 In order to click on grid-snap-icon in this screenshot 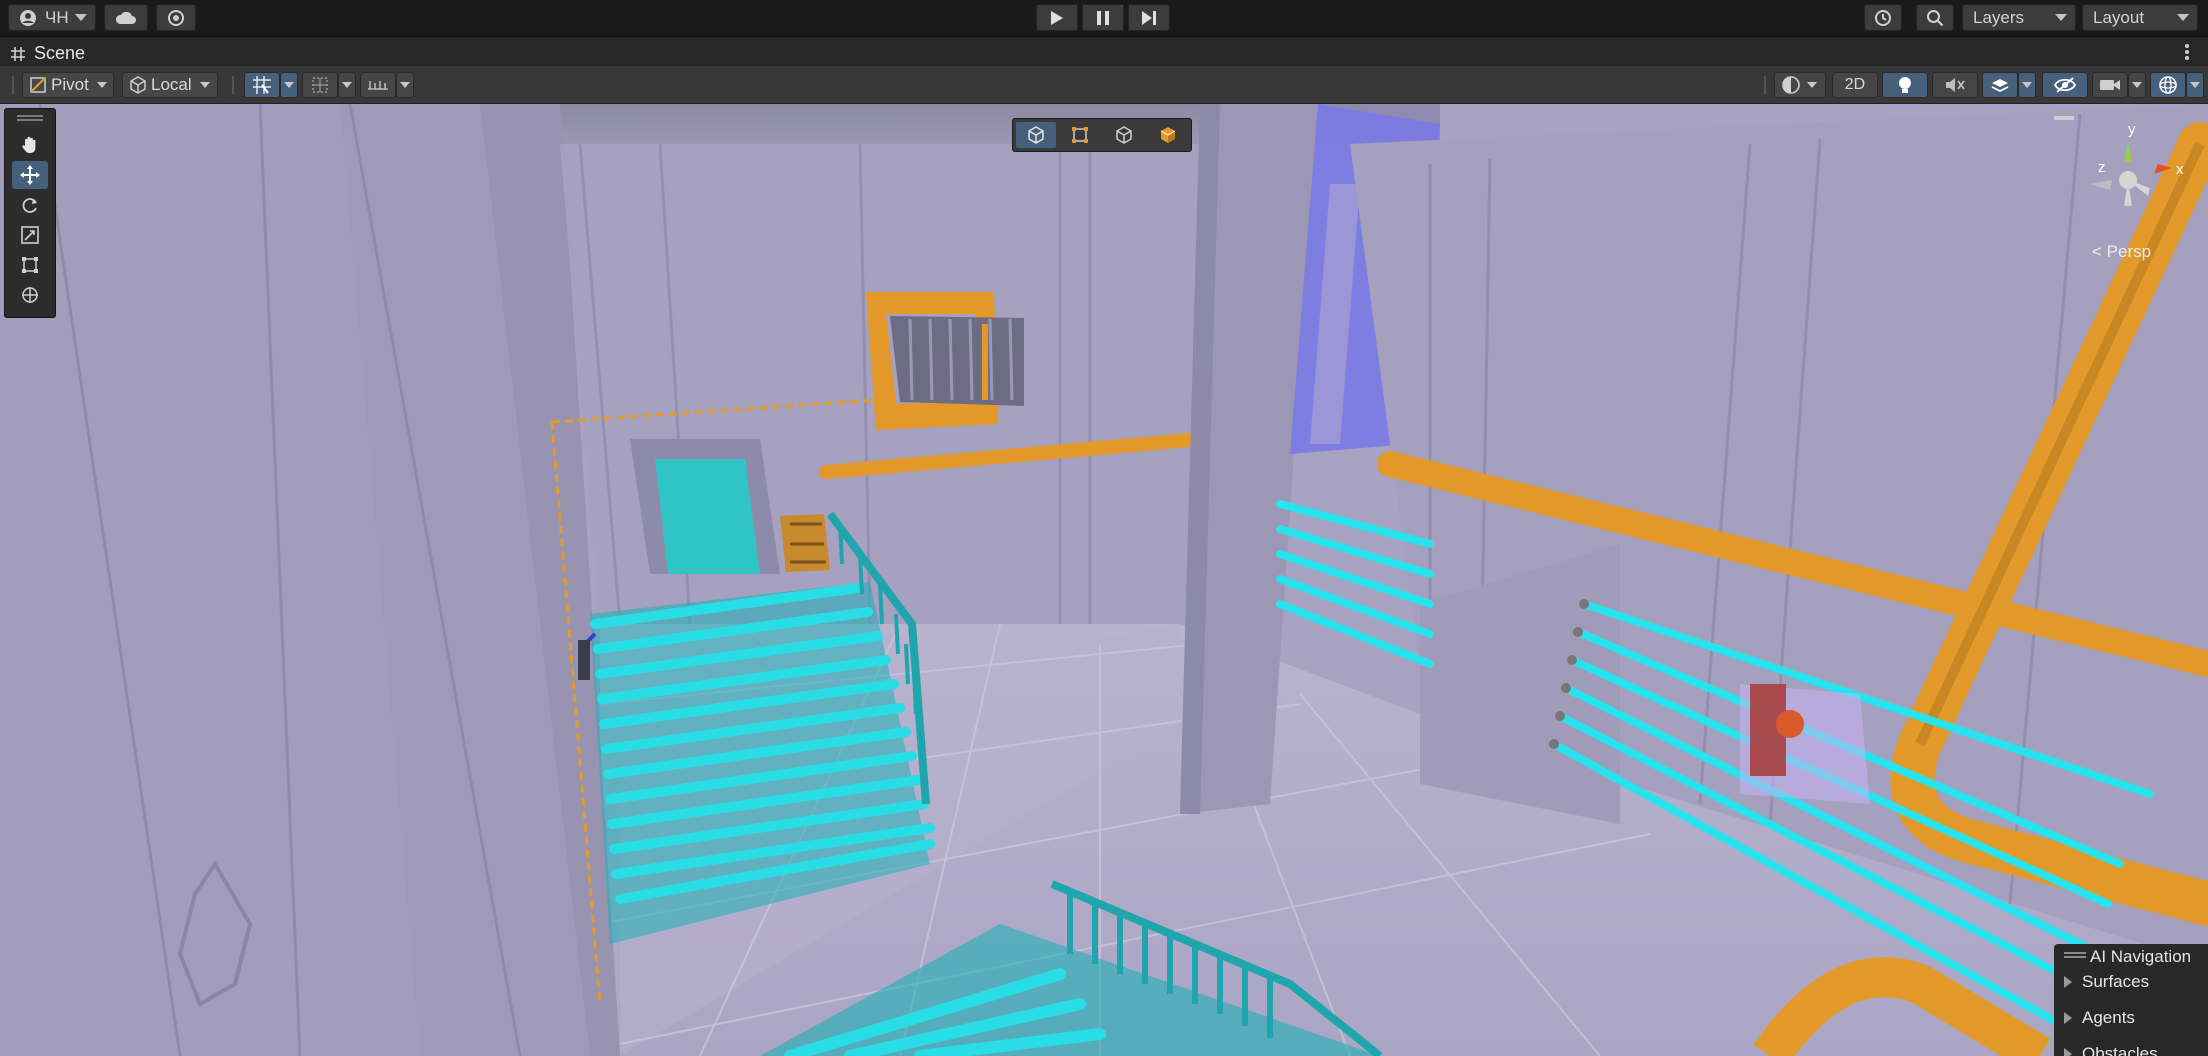, I will do `click(262, 85)`.